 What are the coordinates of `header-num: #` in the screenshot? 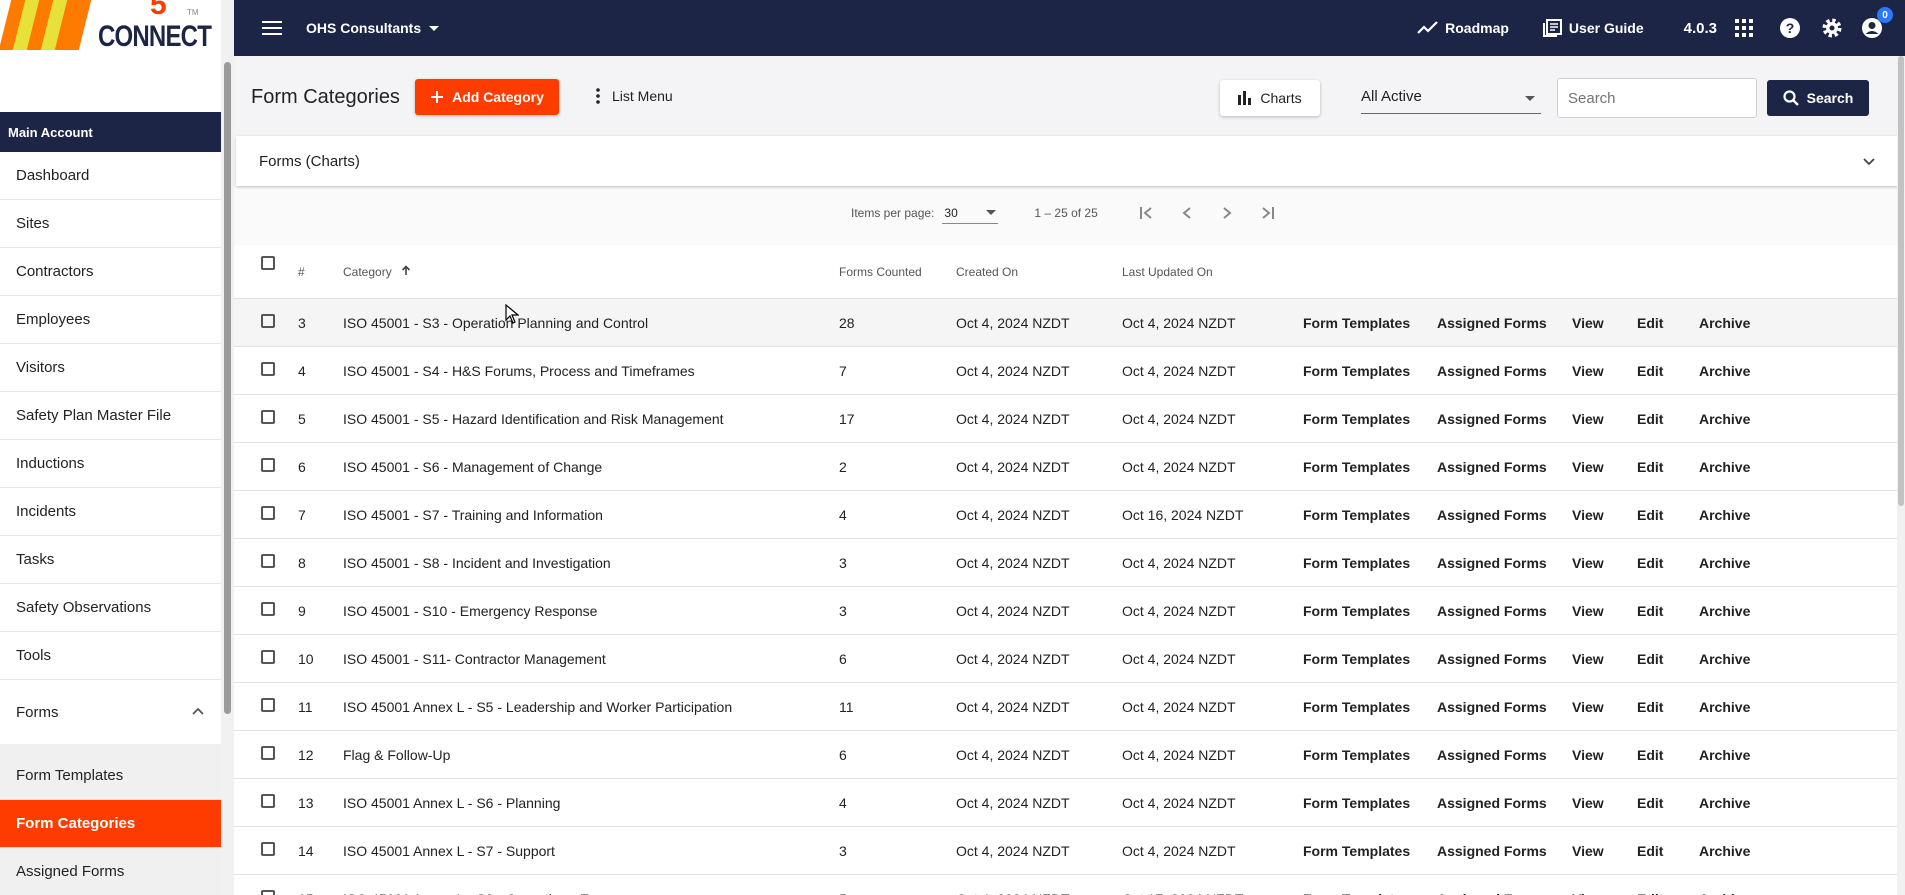 It's located at (301, 272).